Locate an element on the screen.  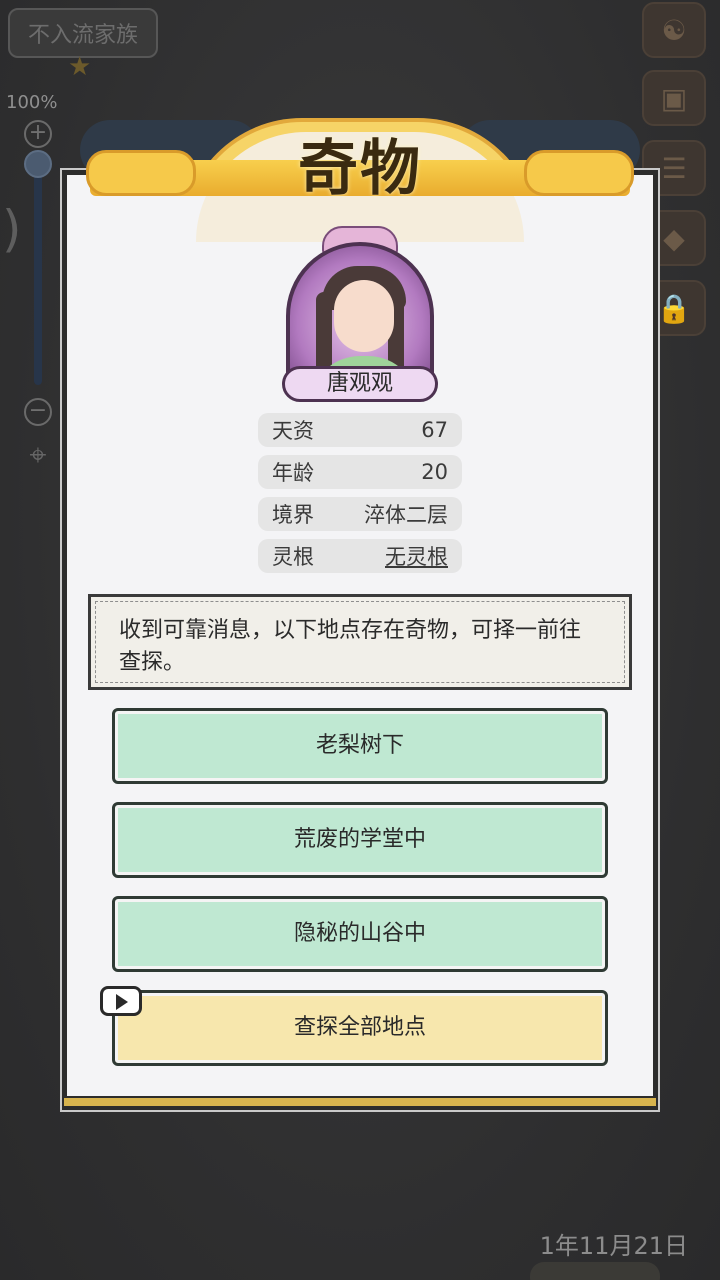
stat-age: 年龄 20 is located at coordinates (360, 472).